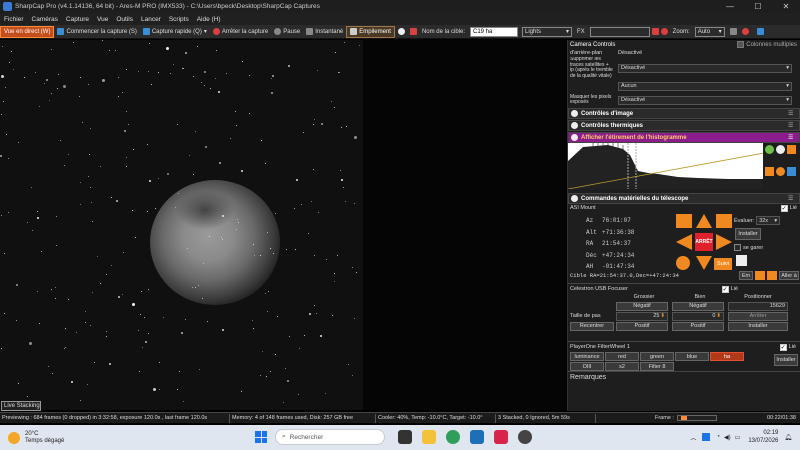 This screenshot has height=450, width=800. I want to click on menu-scripts: Scripts, so click(179, 19).